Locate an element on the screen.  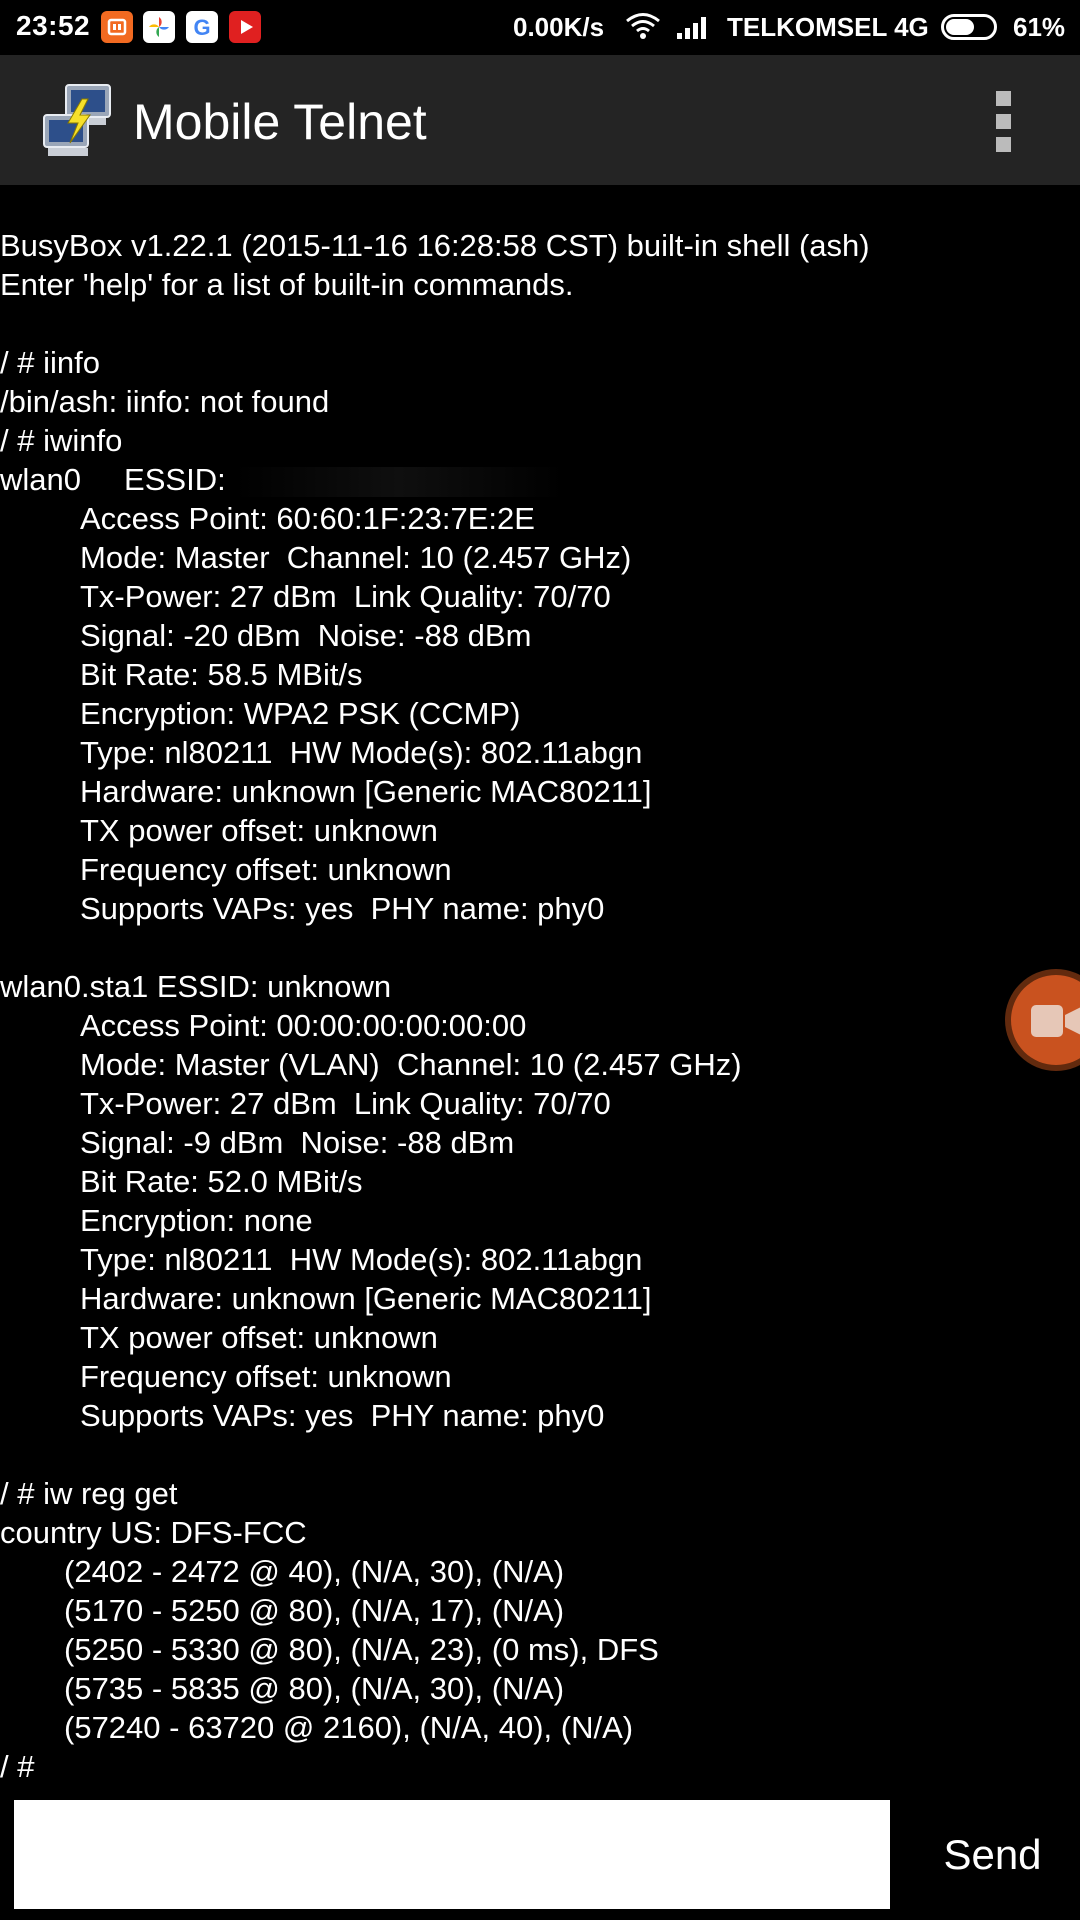
terminal-line: (5170 - 5250 @ 80), (N/A, 17), (N/A) is located at coordinates (540, 1610).